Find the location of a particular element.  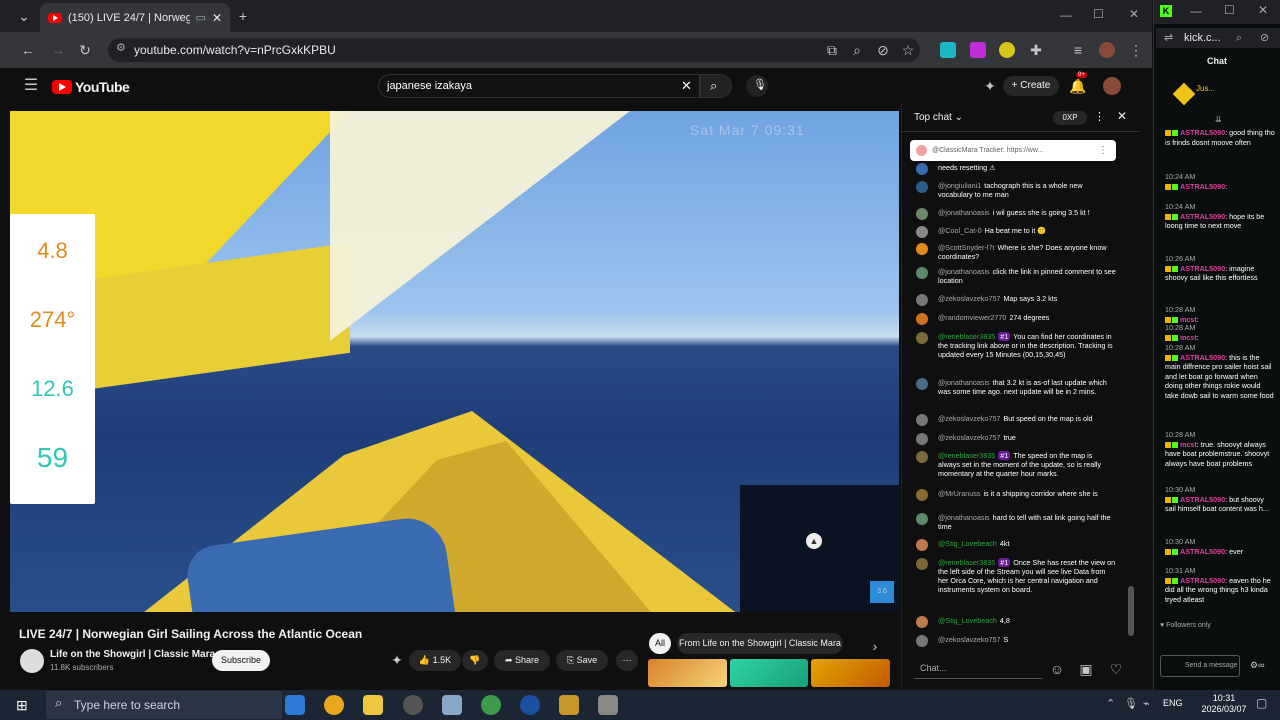

points-badge: 0XP is located at coordinates (1070, 118).